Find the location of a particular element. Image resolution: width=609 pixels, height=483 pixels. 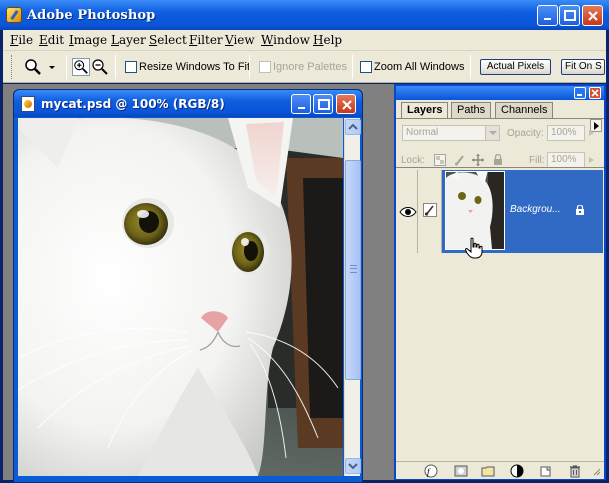

scroll-down-button is located at coordinates (353, 466).